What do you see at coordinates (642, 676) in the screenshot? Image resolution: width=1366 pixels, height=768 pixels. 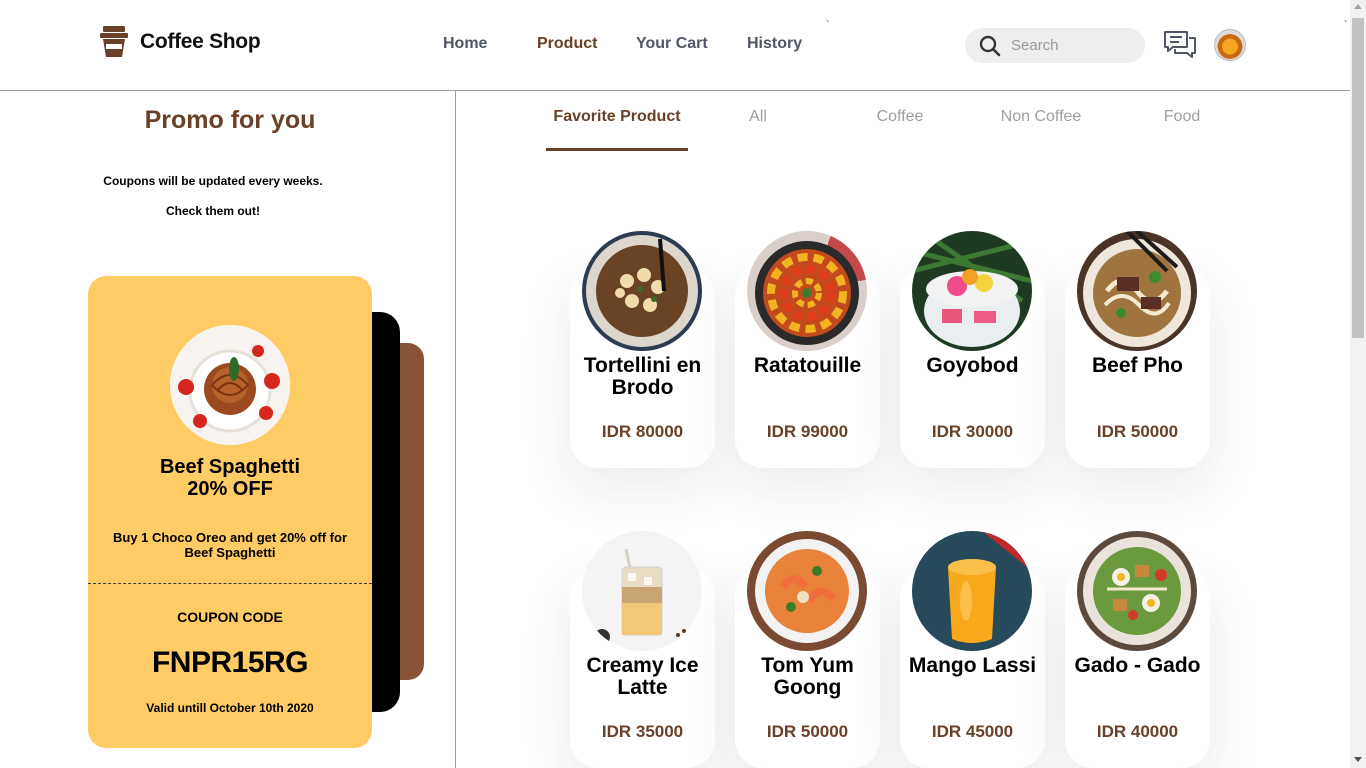 I see `product-name: Creamy Ice Latte` at bounding box center [642, 676].